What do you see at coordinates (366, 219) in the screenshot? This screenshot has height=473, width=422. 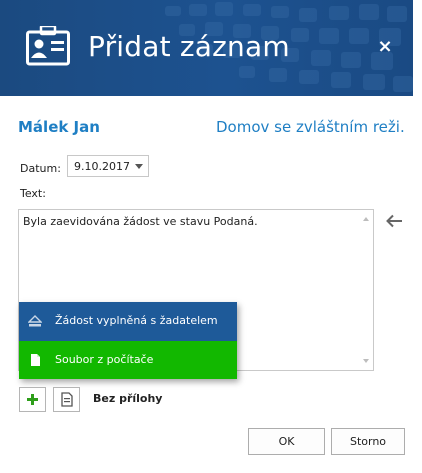 I see `scroll-up-icon` at bounding box center [366, 219].